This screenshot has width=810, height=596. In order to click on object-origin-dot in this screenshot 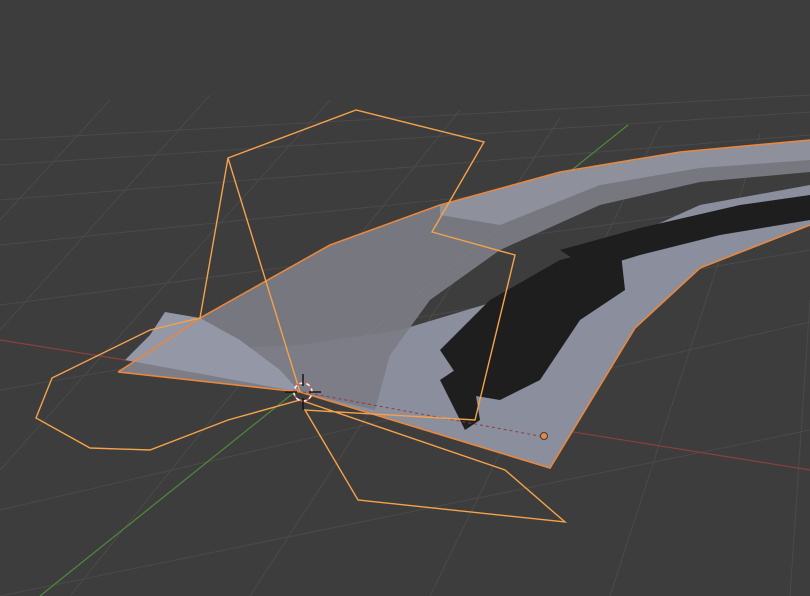, I will do `click(544, 436)`.